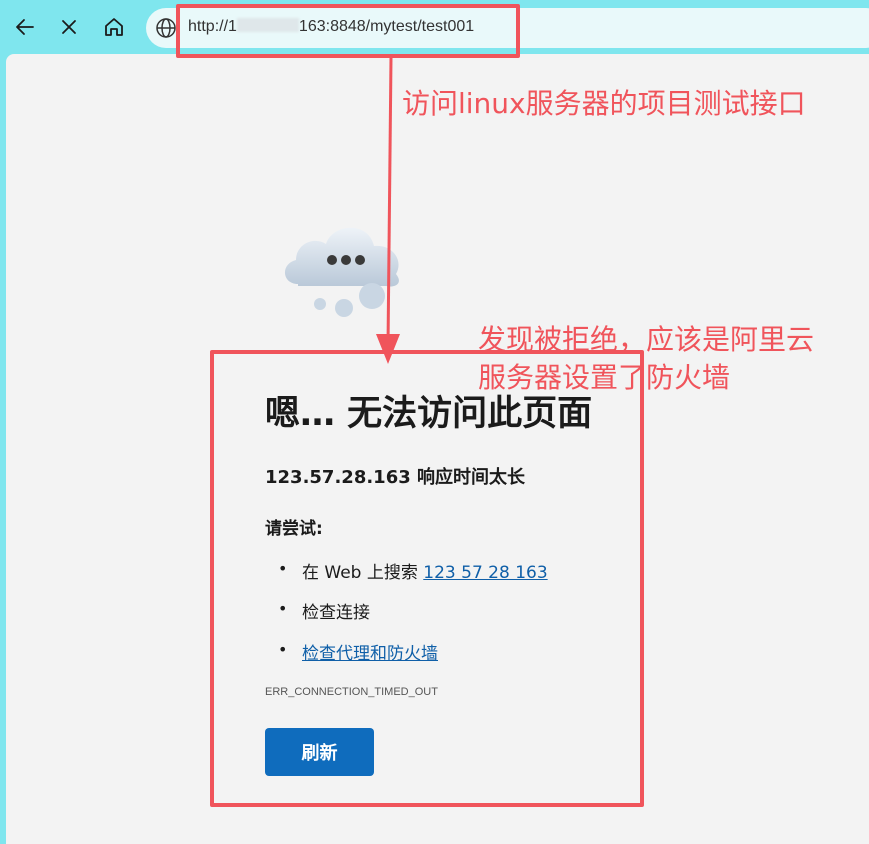 This screenshot has width=869, height=844. I want to click on arrow-left-icon, so click(25, 27).